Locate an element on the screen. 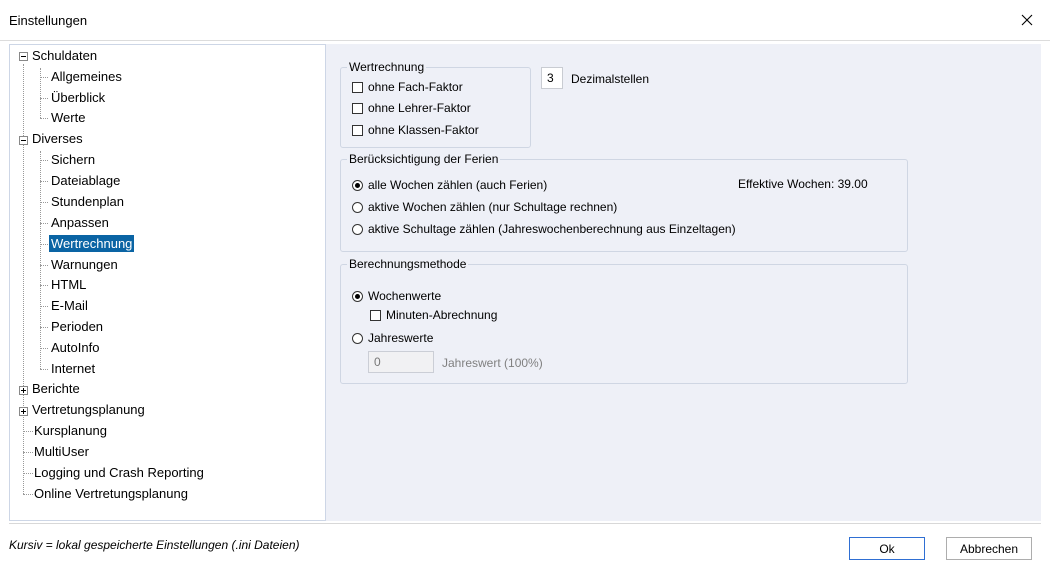  lehrer-faktor-checkbox: ohne Lehrer-Faktor is located at coordinates (411, 108).